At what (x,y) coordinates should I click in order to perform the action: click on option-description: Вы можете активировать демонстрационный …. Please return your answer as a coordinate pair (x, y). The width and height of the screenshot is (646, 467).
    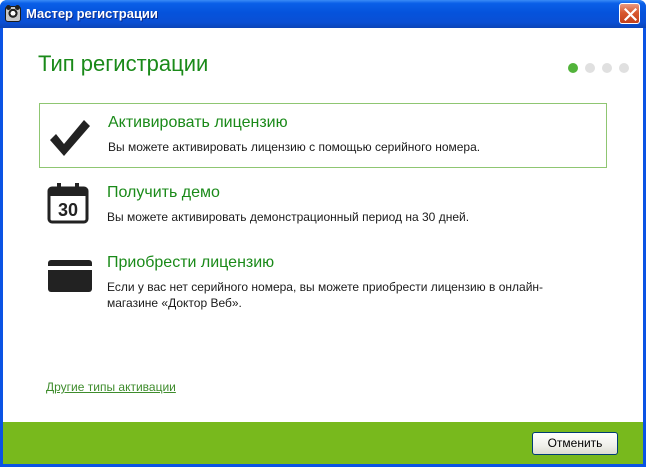
    Looking at the image, I should click on (288, 217).